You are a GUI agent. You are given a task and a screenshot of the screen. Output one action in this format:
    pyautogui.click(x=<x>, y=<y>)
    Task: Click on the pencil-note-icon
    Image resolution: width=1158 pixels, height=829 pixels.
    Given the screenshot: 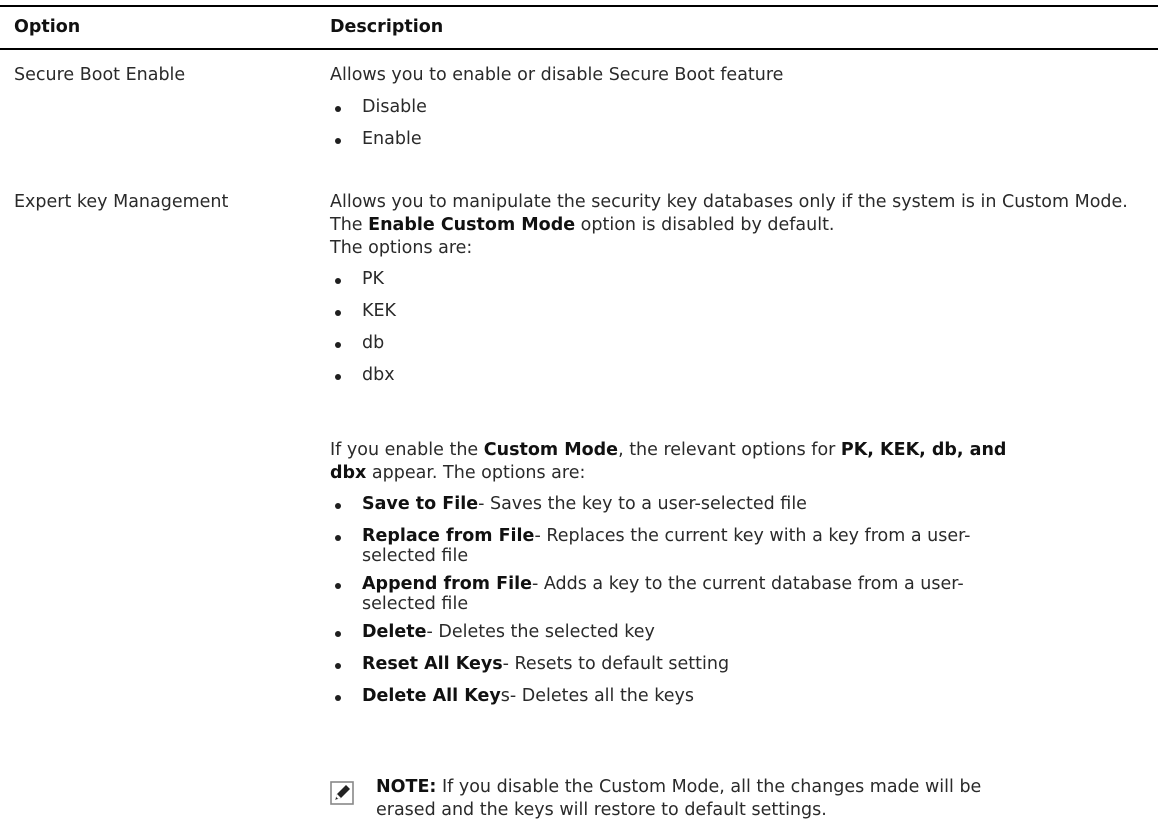 What is the action you would take?
    pyautogui.click(x=342, y=793)
    